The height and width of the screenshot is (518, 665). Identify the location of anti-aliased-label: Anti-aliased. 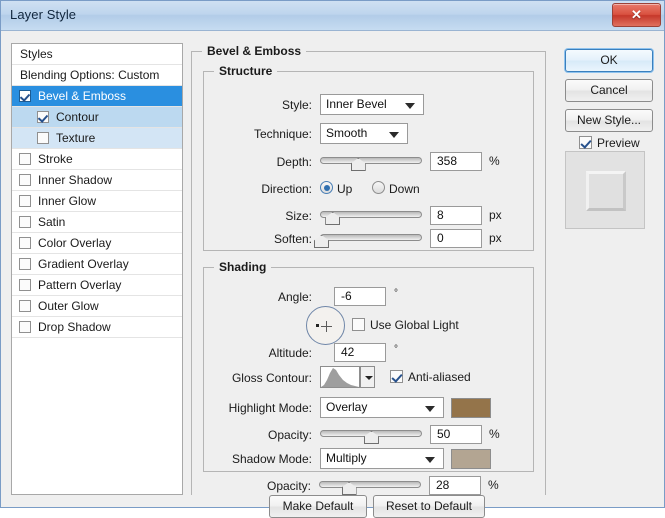
(439, 377).